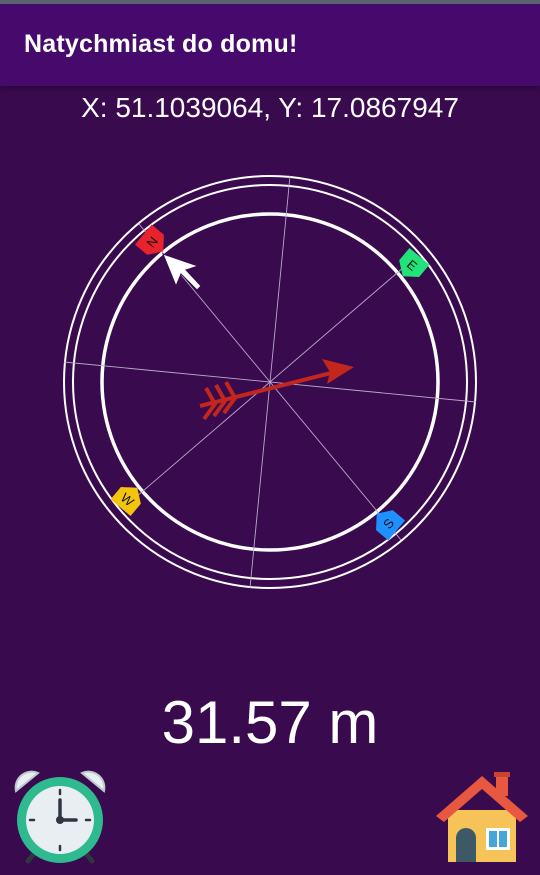 This screenshot has width=540, height=875. What do you see at coordinates (270, 722) in the screenshot?
I see `distance-readout: 31.57 m` at bounding box center [270, 722].